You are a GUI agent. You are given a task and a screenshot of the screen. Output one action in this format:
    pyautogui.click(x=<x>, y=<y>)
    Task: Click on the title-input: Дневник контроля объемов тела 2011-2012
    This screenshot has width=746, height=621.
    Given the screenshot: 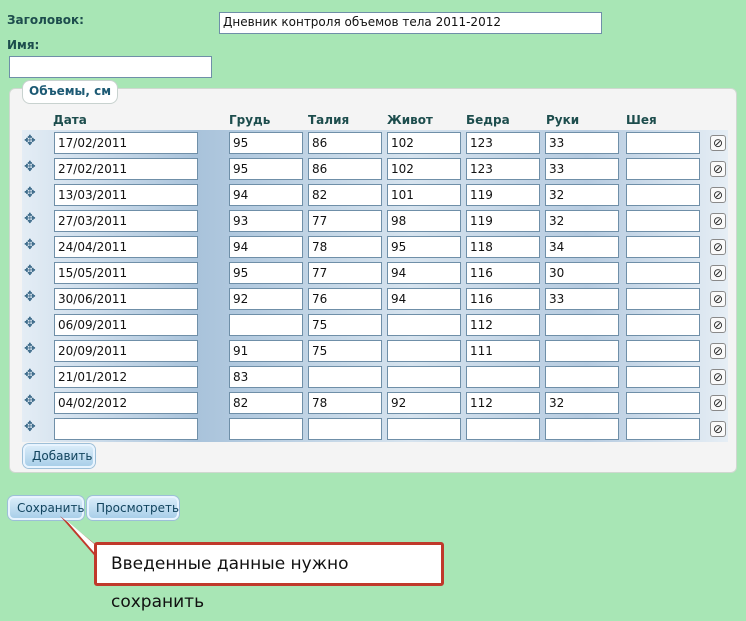 What is the action you would take?
    pyautogui.click(x=410, y=23)
    